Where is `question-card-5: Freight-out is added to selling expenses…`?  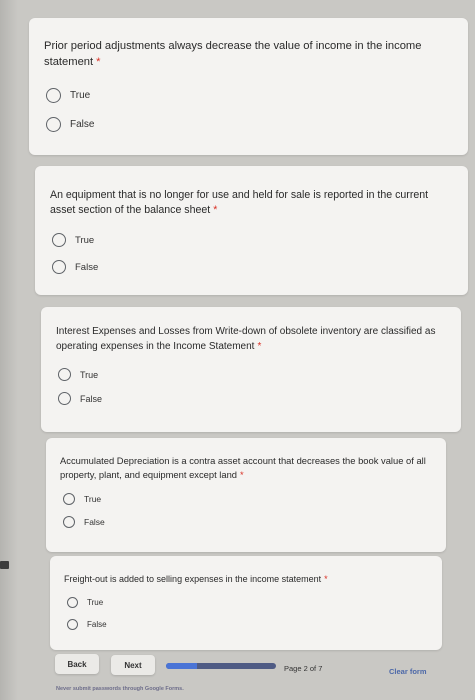 question-card-5: Freight-out is added to selling expenses… is located at coordinates (246, 603).